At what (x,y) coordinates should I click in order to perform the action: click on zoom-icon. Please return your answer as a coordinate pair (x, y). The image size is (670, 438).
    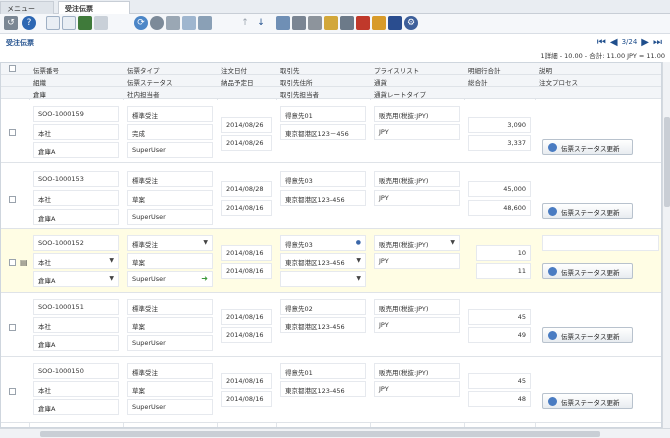
    Looking at the image, I should click on (347, 23).